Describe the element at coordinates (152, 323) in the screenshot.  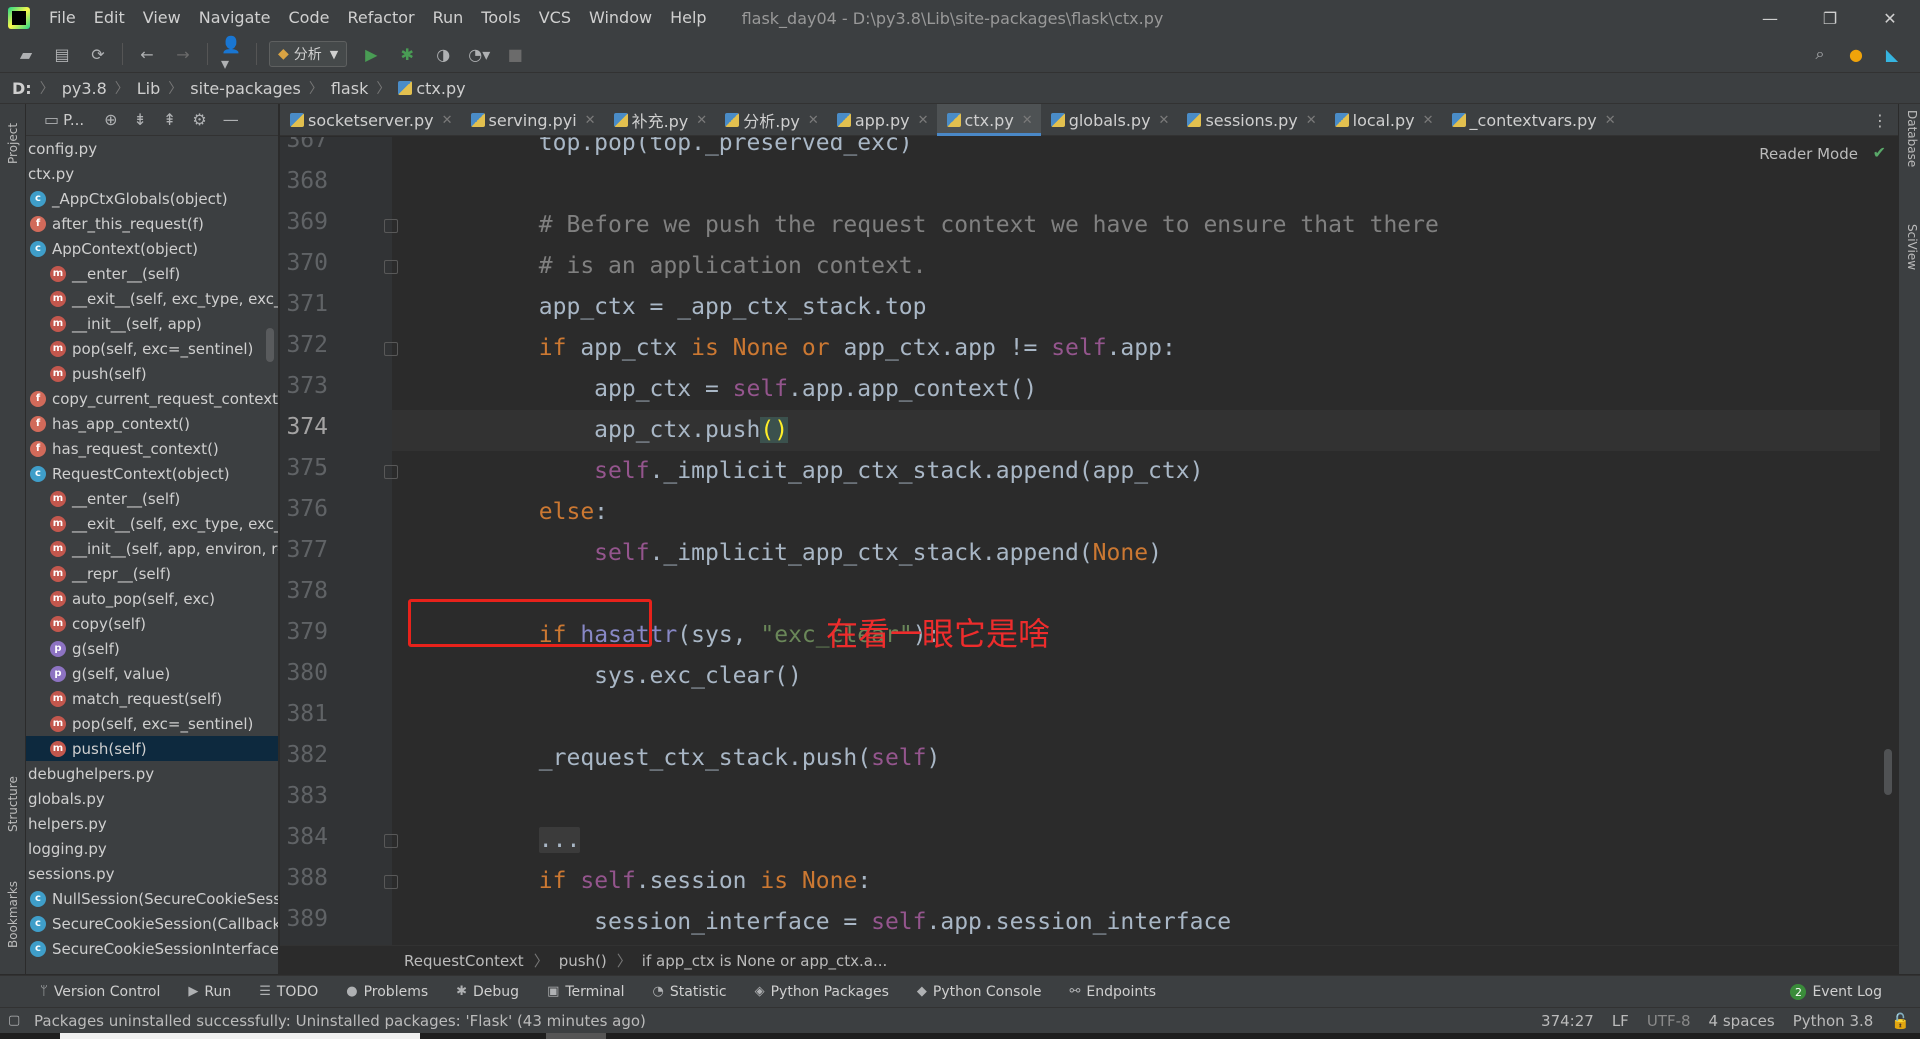
I see `tree-member-item: m __init__(self, app)` at that location.